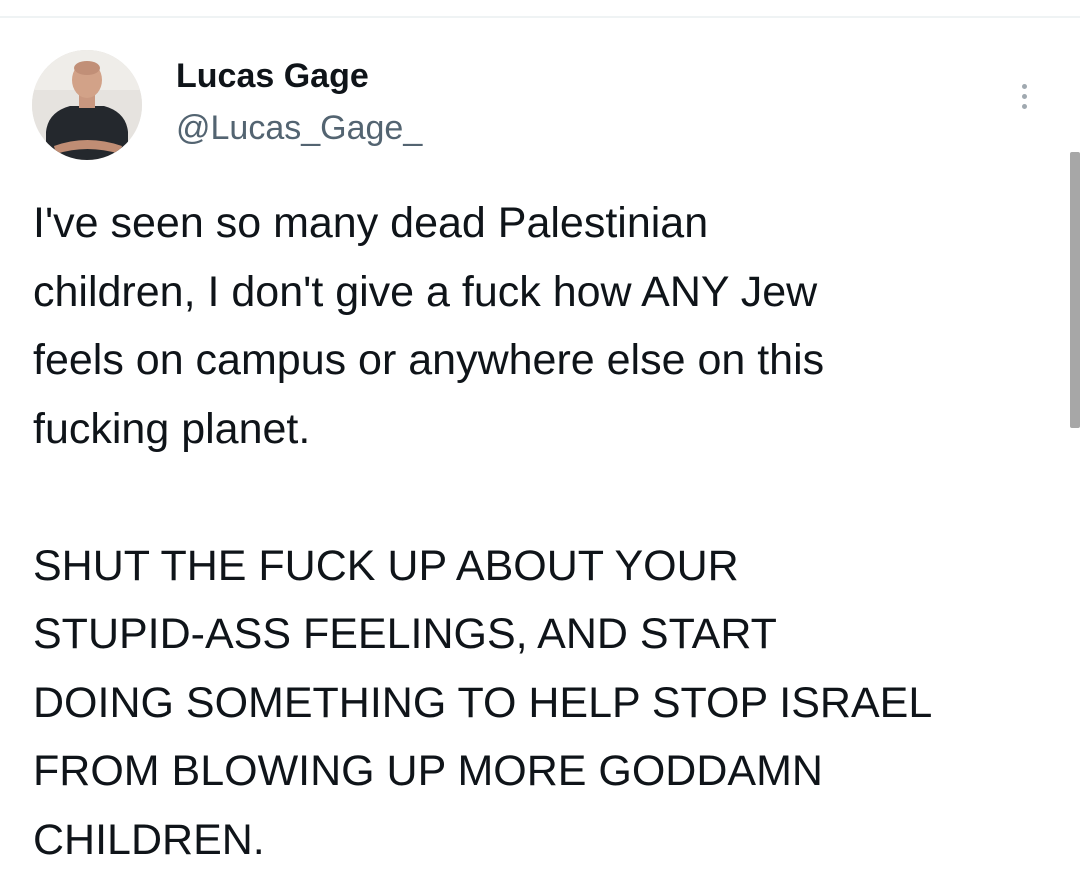 The width and height of the screenshot is (1080, 874). Describe the element at coordinates (299, 128) in the screenshot. I see `author-handle: @Lucas_Gage_` at that location.